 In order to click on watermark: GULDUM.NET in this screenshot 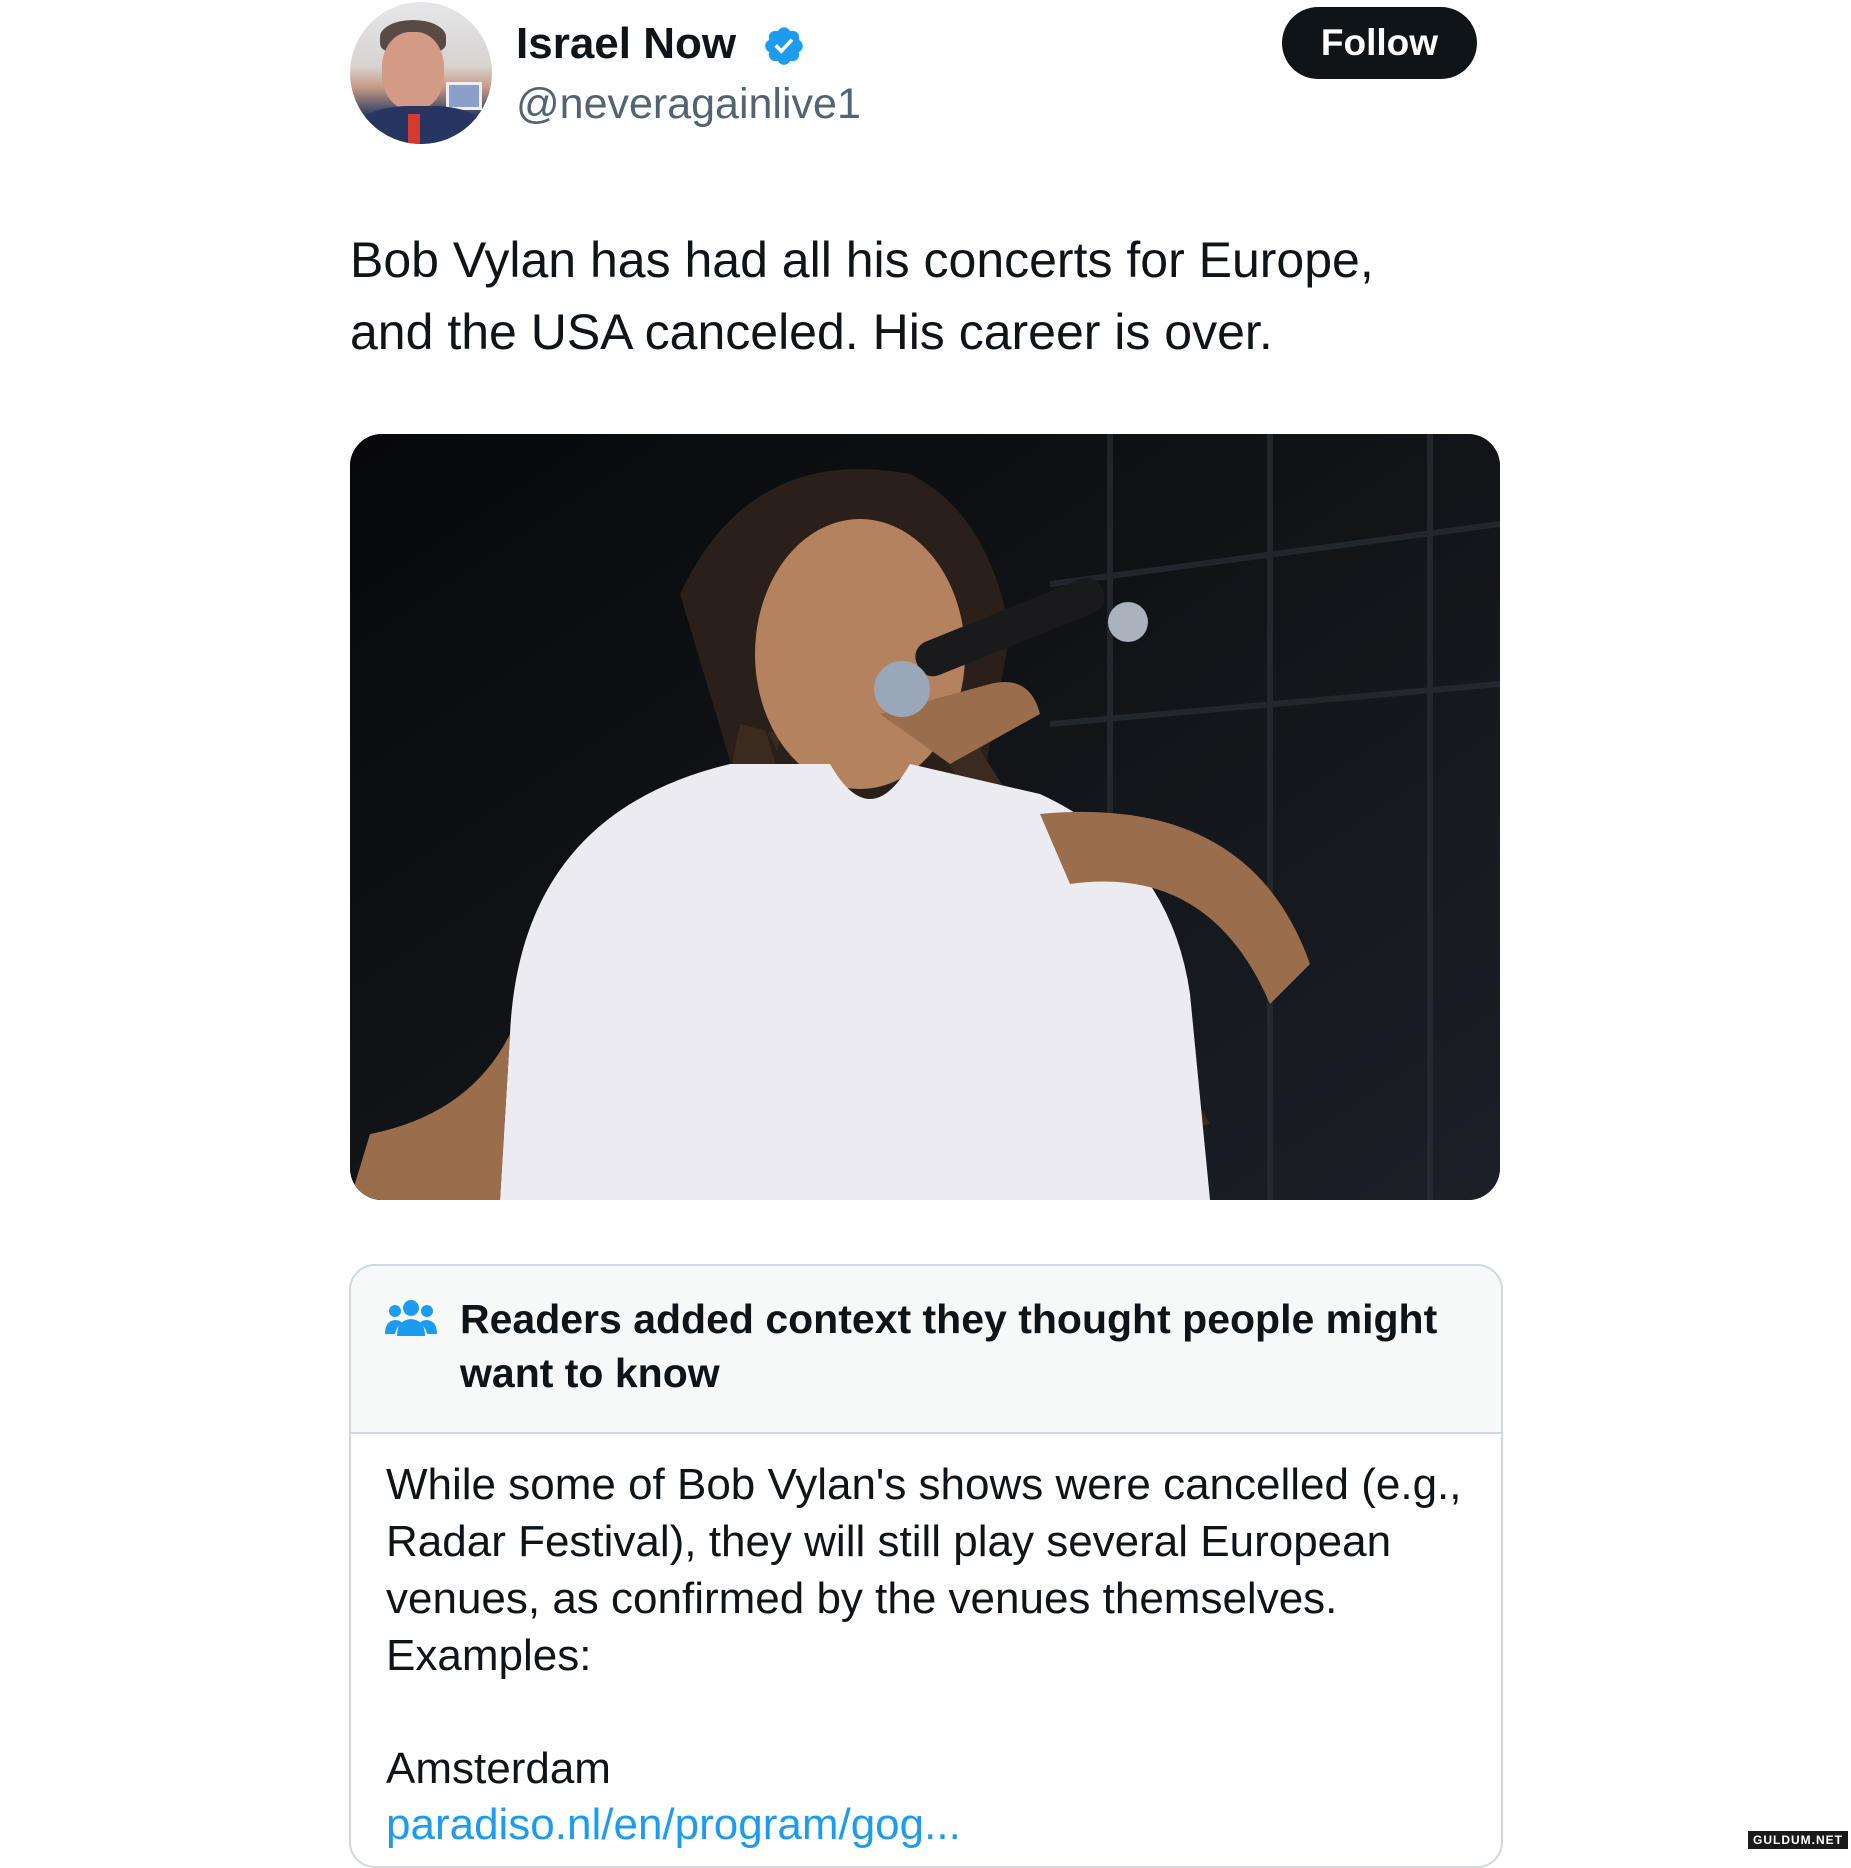, I will do `click(1798, 1840)`.